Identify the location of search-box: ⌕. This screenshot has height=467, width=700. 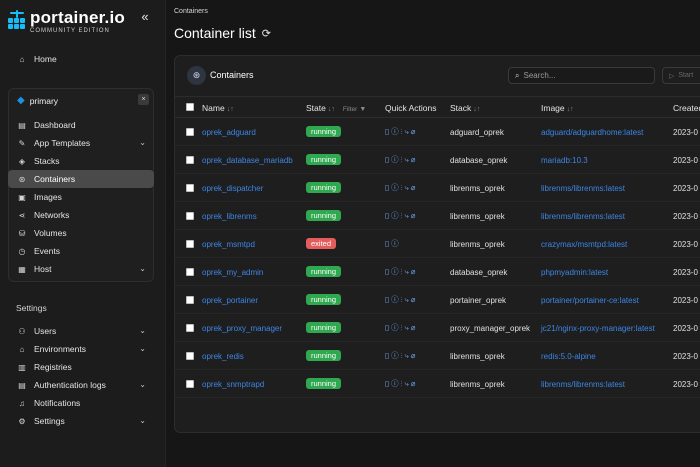
(581, 75).